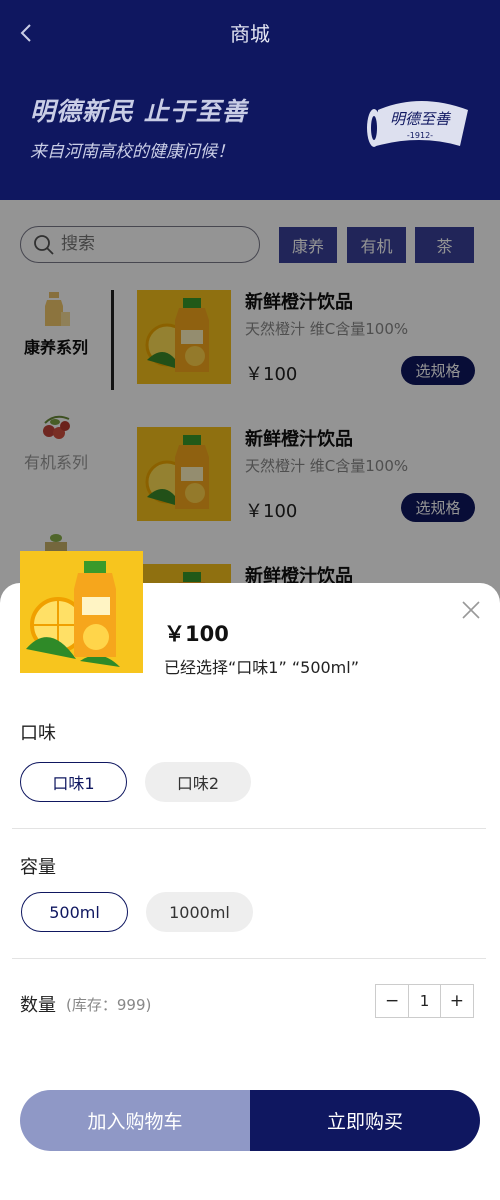 This screenshot has width=500, height=1200. Describe the element at coordinates (38, 1005) in the screenshot. I see `quantity-label: 数量` at that location.